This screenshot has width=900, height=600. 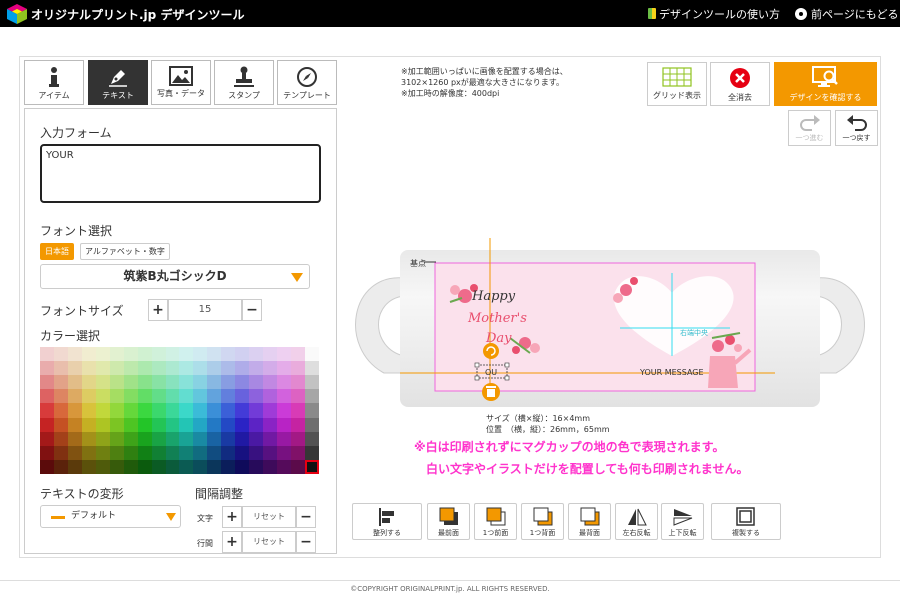 What do you see at coordinates (589, 521) in the screenshot?
I see `send-to-back-button: 最背面` at bounding box center [589, 521].